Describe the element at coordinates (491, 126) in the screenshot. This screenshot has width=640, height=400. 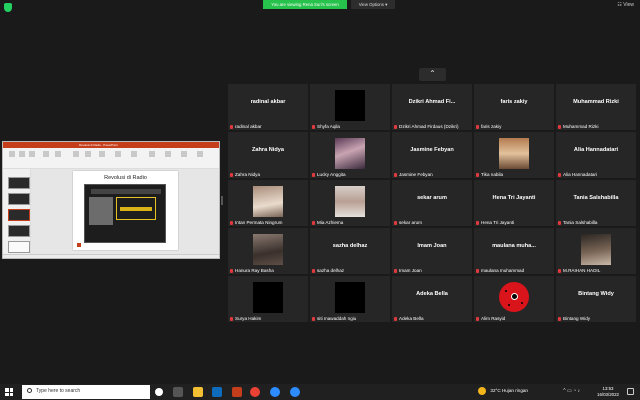
I see `participant-name: faris zakiy` at that location.